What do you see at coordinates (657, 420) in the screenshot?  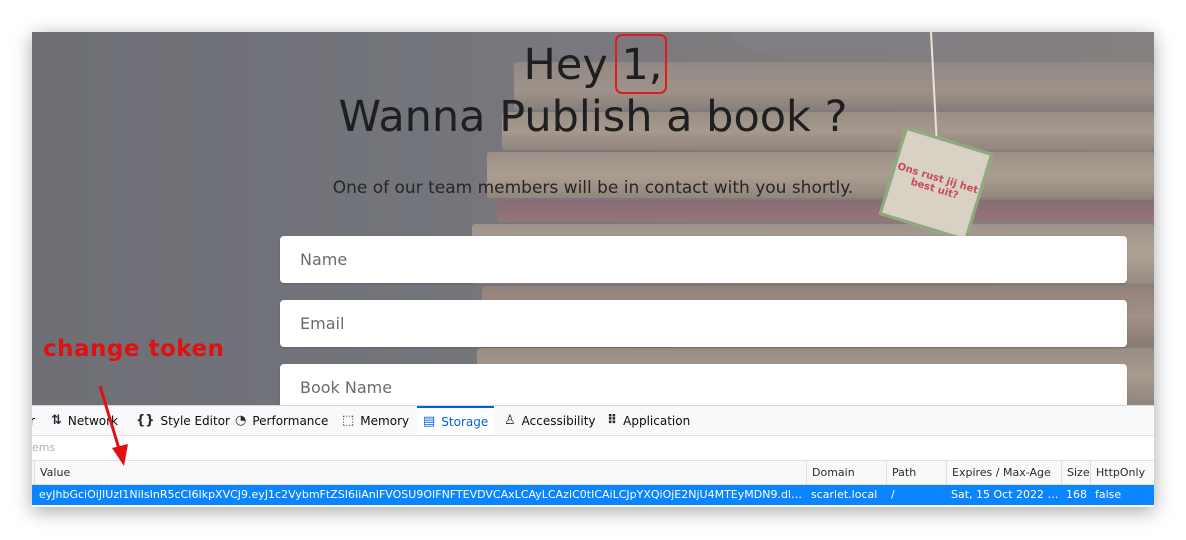 I see `tab-label: Application` at bounding box center [657, 420].